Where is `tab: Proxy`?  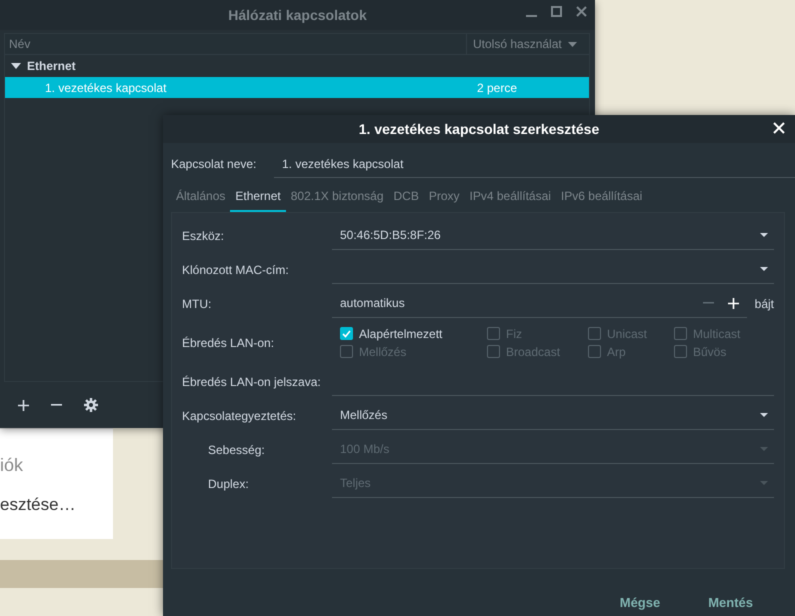 tab: Proxy is located at coordinates (444, 198).